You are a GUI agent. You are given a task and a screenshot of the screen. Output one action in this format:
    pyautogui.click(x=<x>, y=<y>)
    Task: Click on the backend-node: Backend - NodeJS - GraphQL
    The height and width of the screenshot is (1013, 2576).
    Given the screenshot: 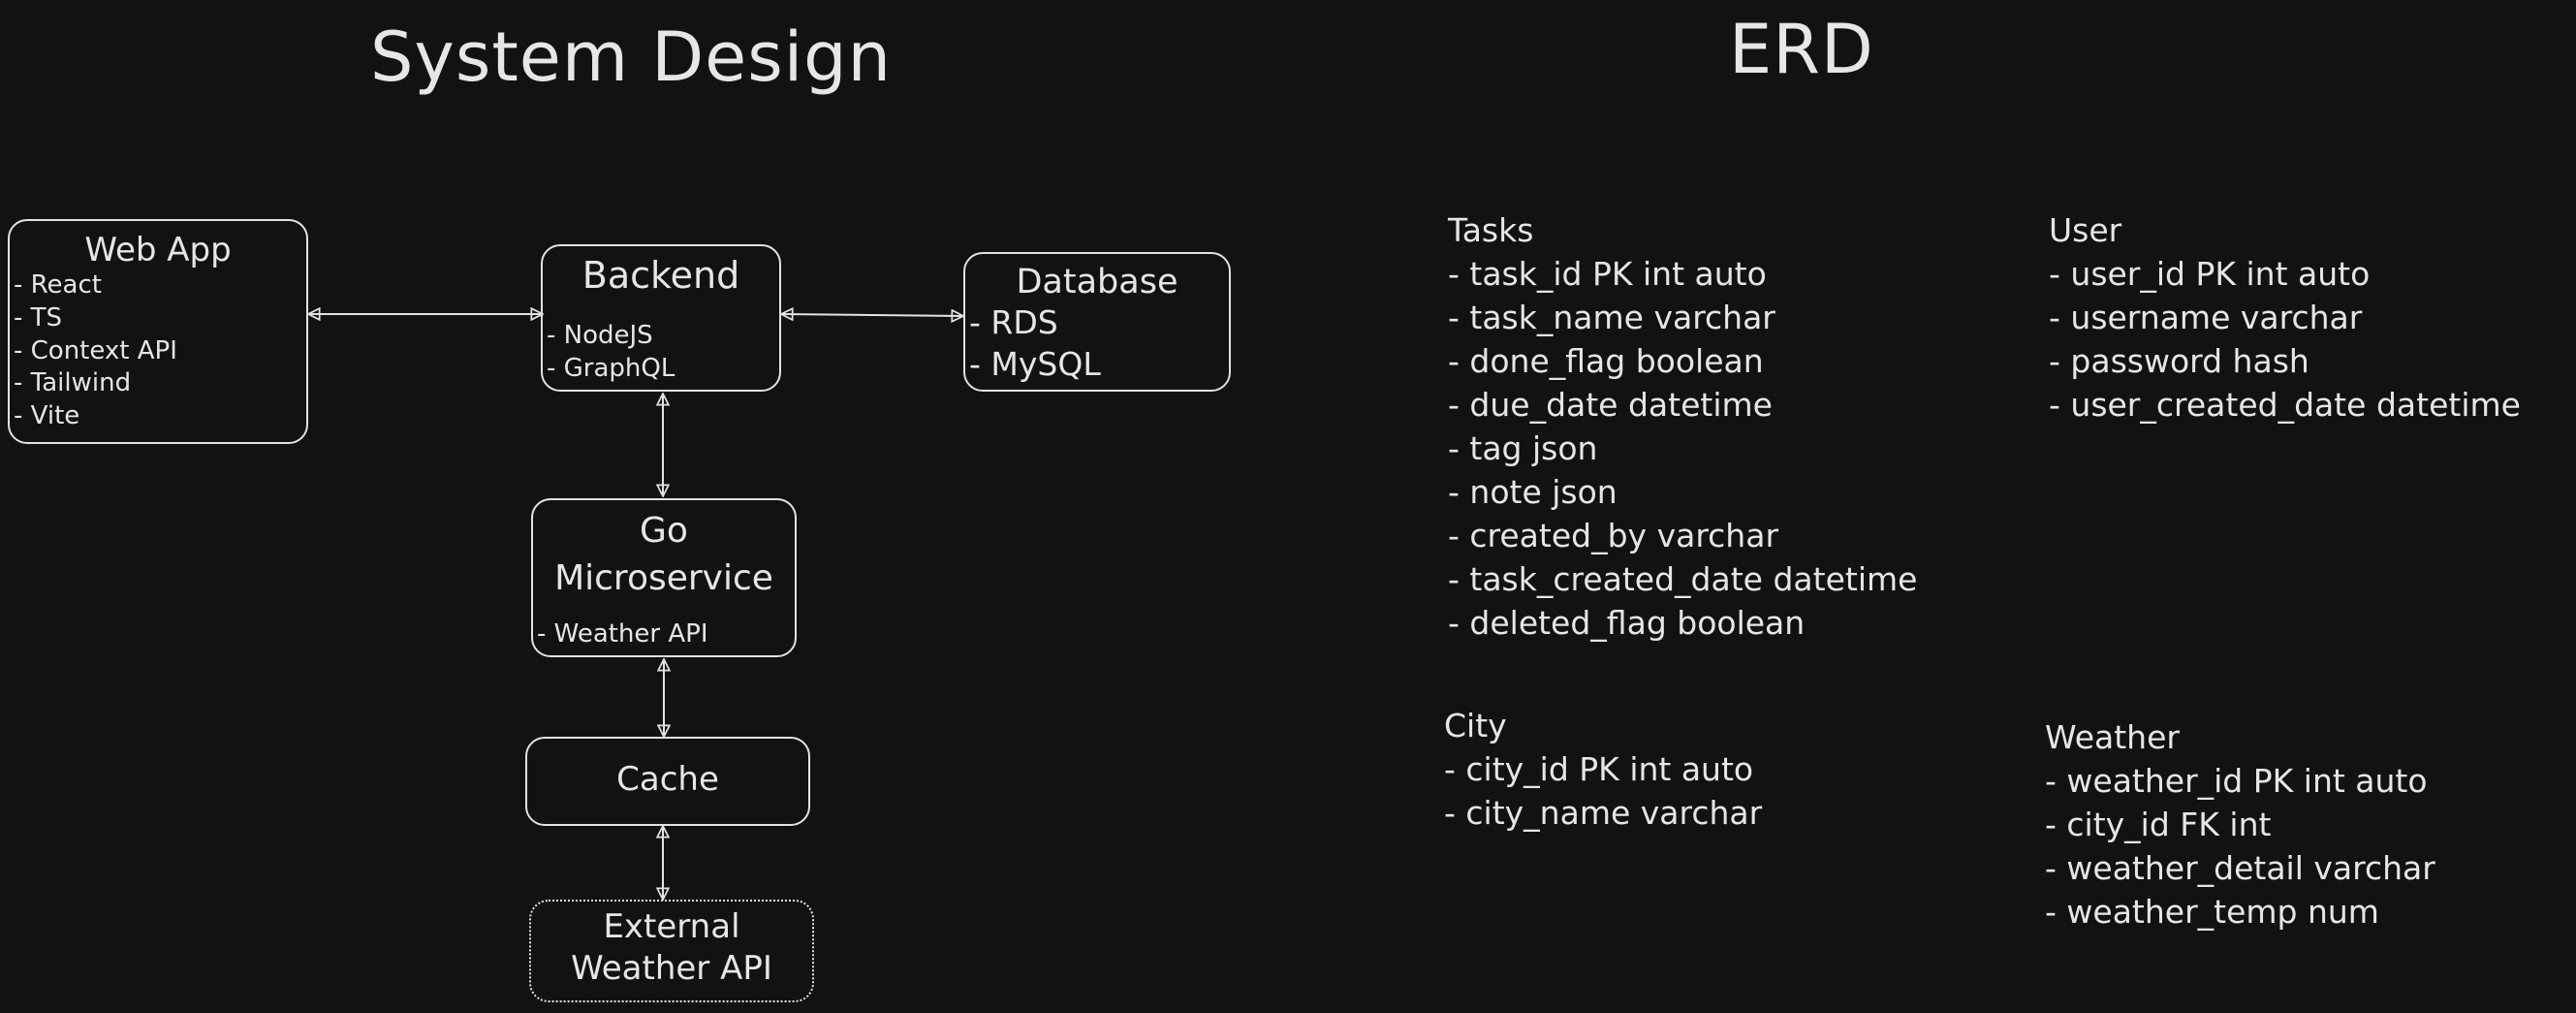 What is the action you would take?
    pyautogui.click(x=661, y=318)
    